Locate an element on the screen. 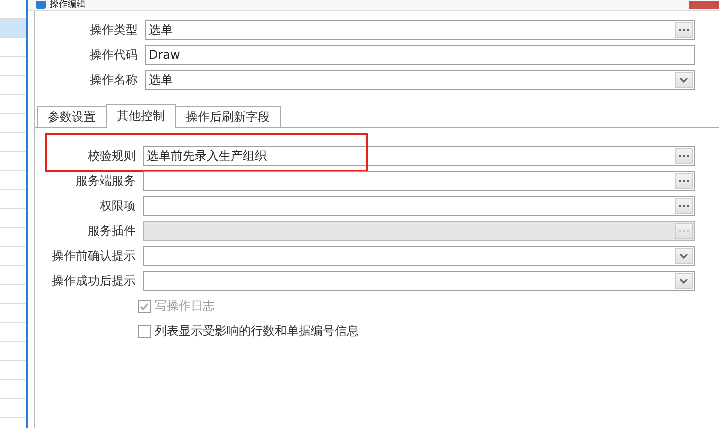 This screenshot has height=428, width=719. tab: 参数设置 is located at coordinates (72, 116).